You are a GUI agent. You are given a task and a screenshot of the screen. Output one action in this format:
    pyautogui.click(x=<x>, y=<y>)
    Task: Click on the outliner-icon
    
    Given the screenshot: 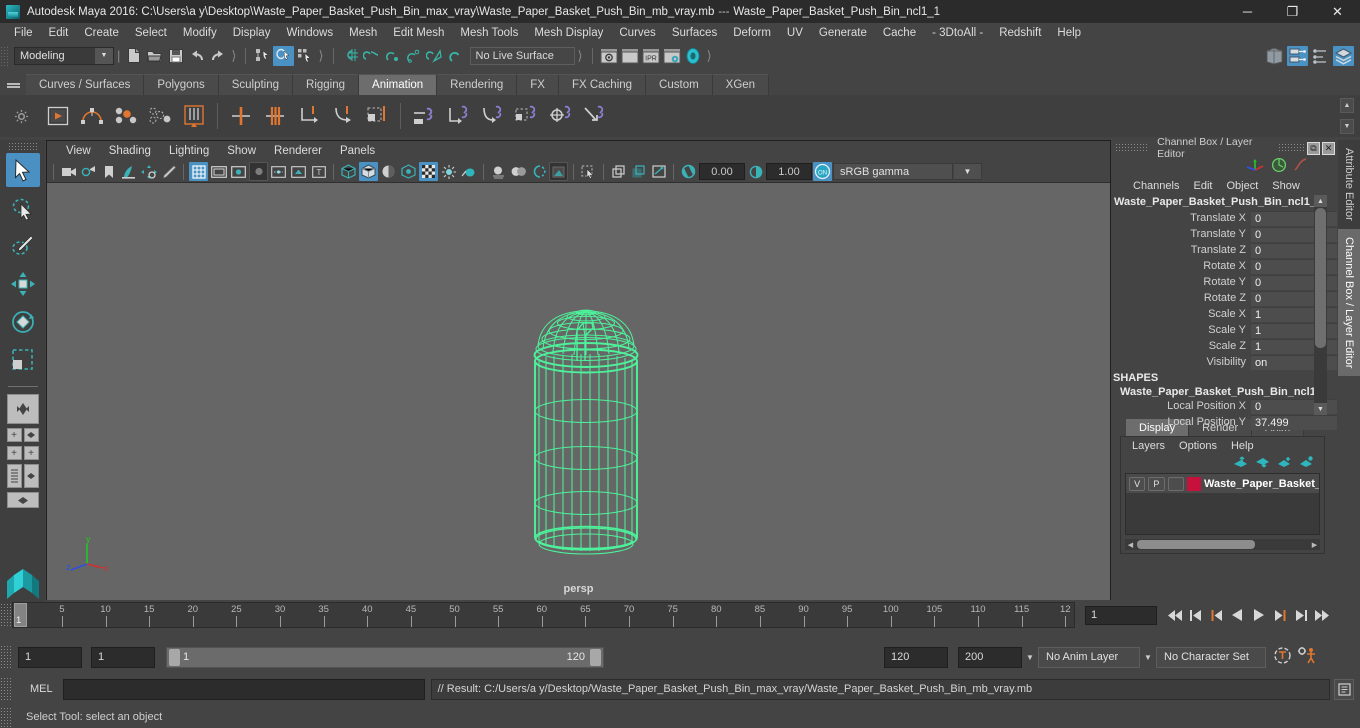 What is the action you would take?
    pyautogui.click(x=1274, y=56)
    